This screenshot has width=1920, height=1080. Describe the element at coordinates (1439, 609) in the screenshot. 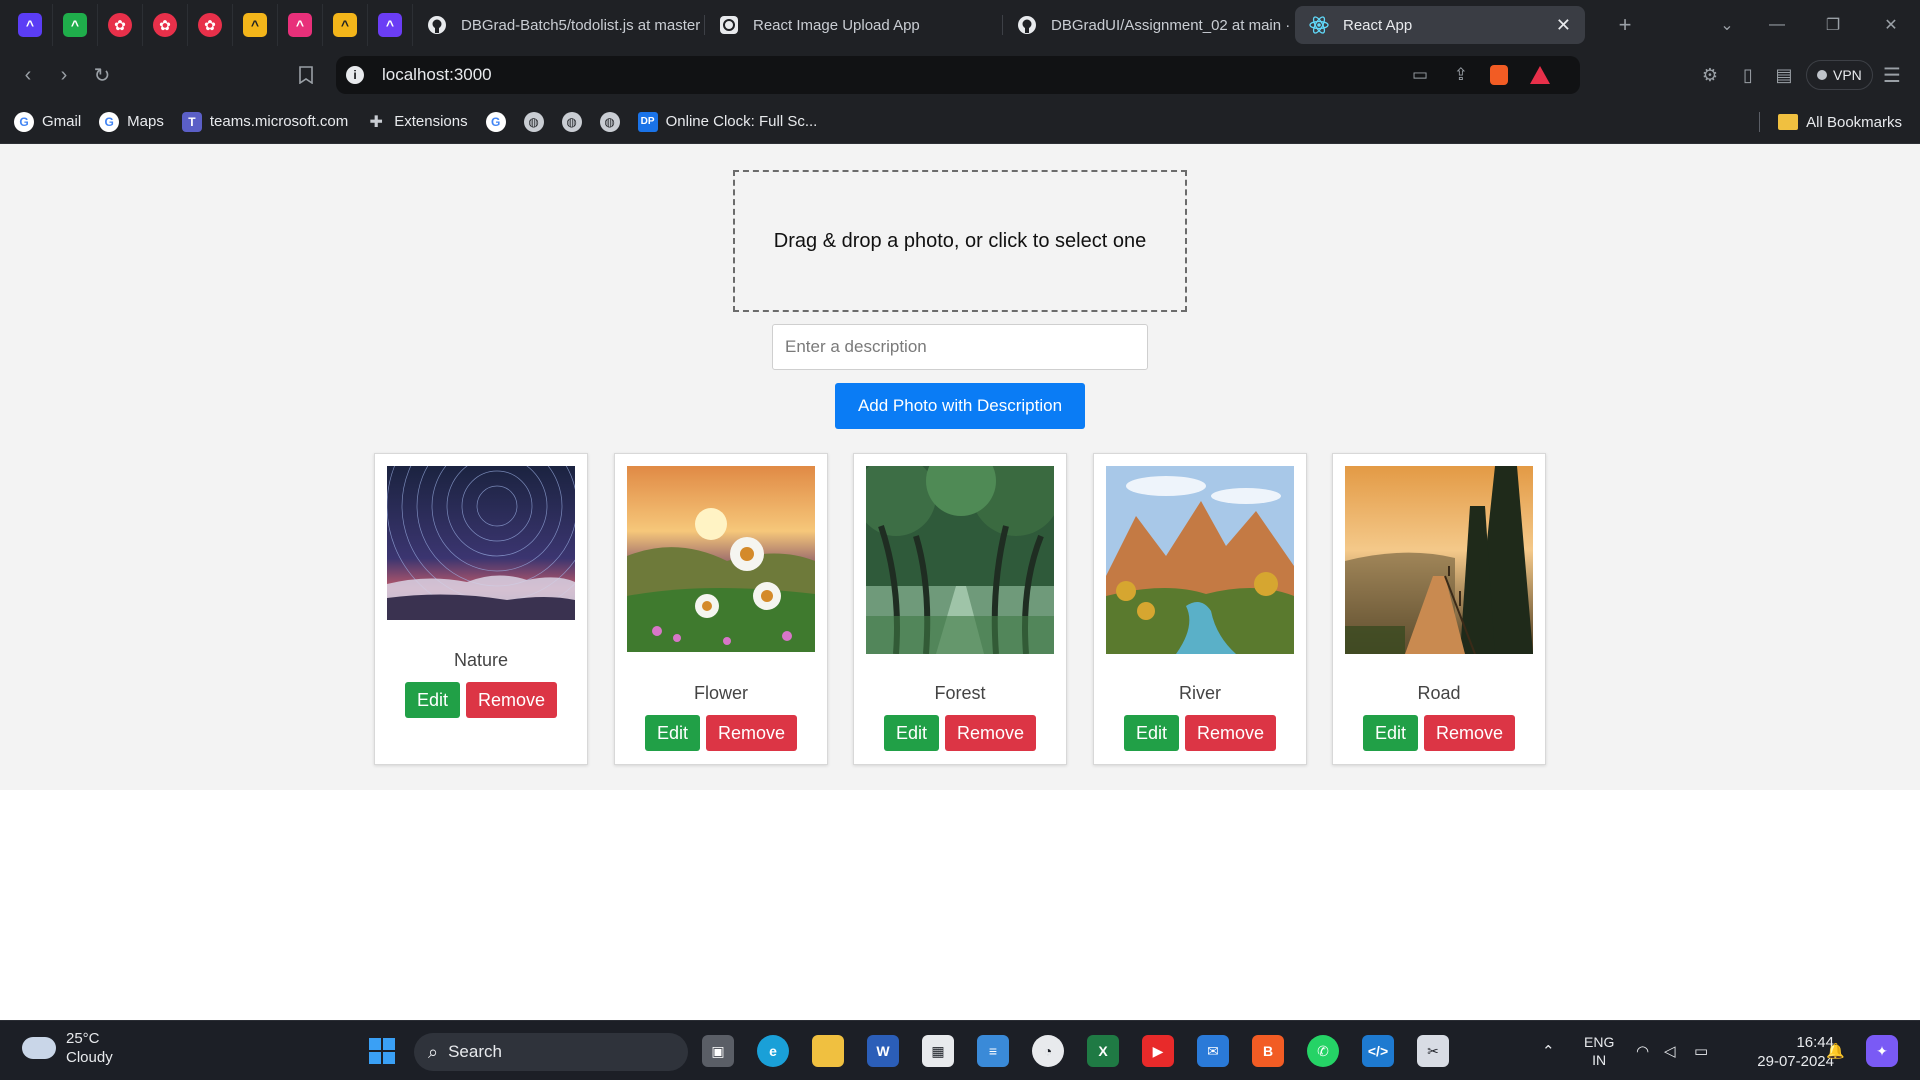

I see `photo-card: Road Edit Remove` at that location.